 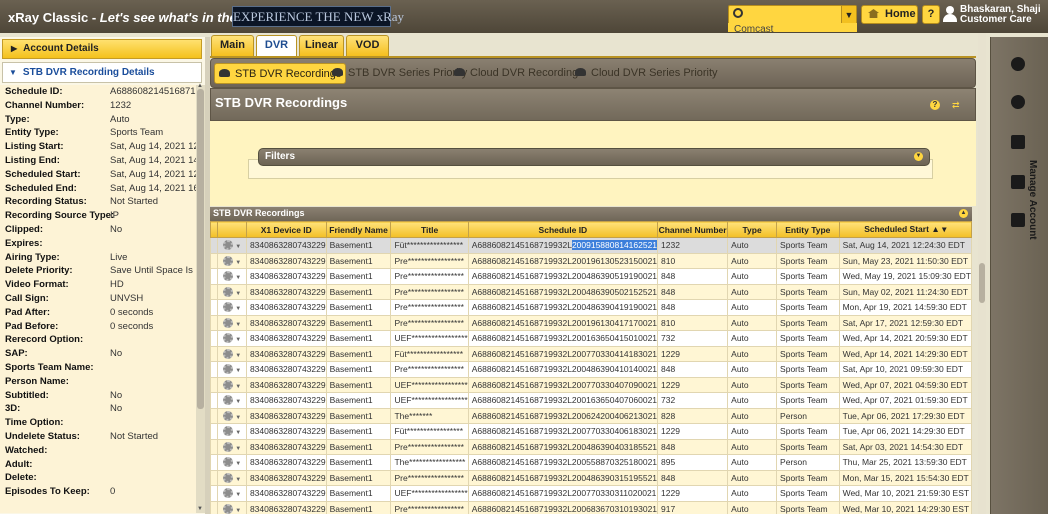 I want to click on col-header-channel-number: Channel Number, so click(x=693, y=229).